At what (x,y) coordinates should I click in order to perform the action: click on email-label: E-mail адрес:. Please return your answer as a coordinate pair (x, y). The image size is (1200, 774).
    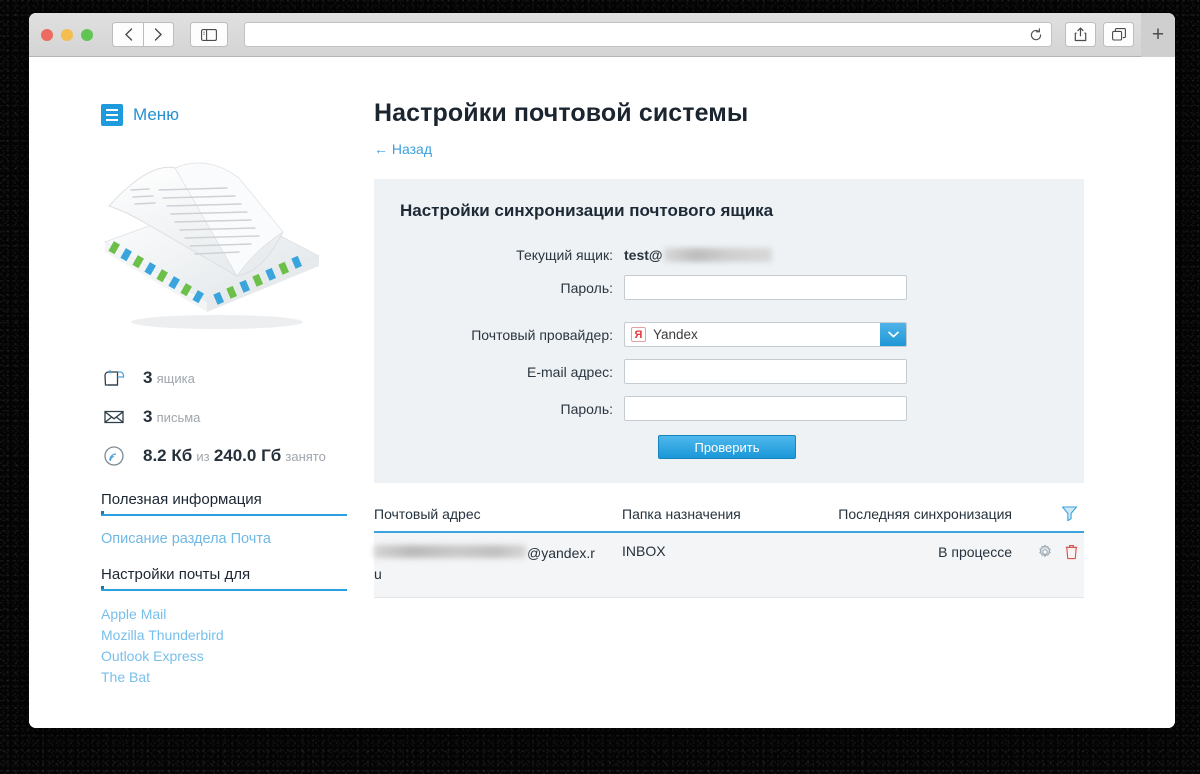
    Looking at the image, I should click on (570, 371).